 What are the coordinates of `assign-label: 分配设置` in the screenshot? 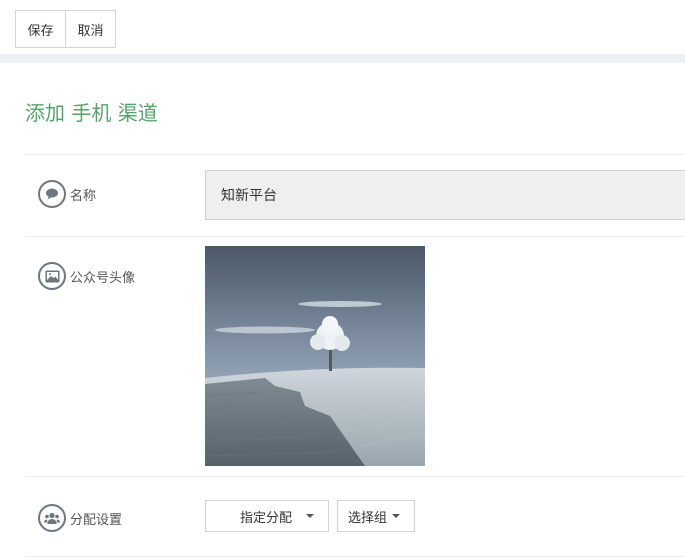 It's located at (96, 520).